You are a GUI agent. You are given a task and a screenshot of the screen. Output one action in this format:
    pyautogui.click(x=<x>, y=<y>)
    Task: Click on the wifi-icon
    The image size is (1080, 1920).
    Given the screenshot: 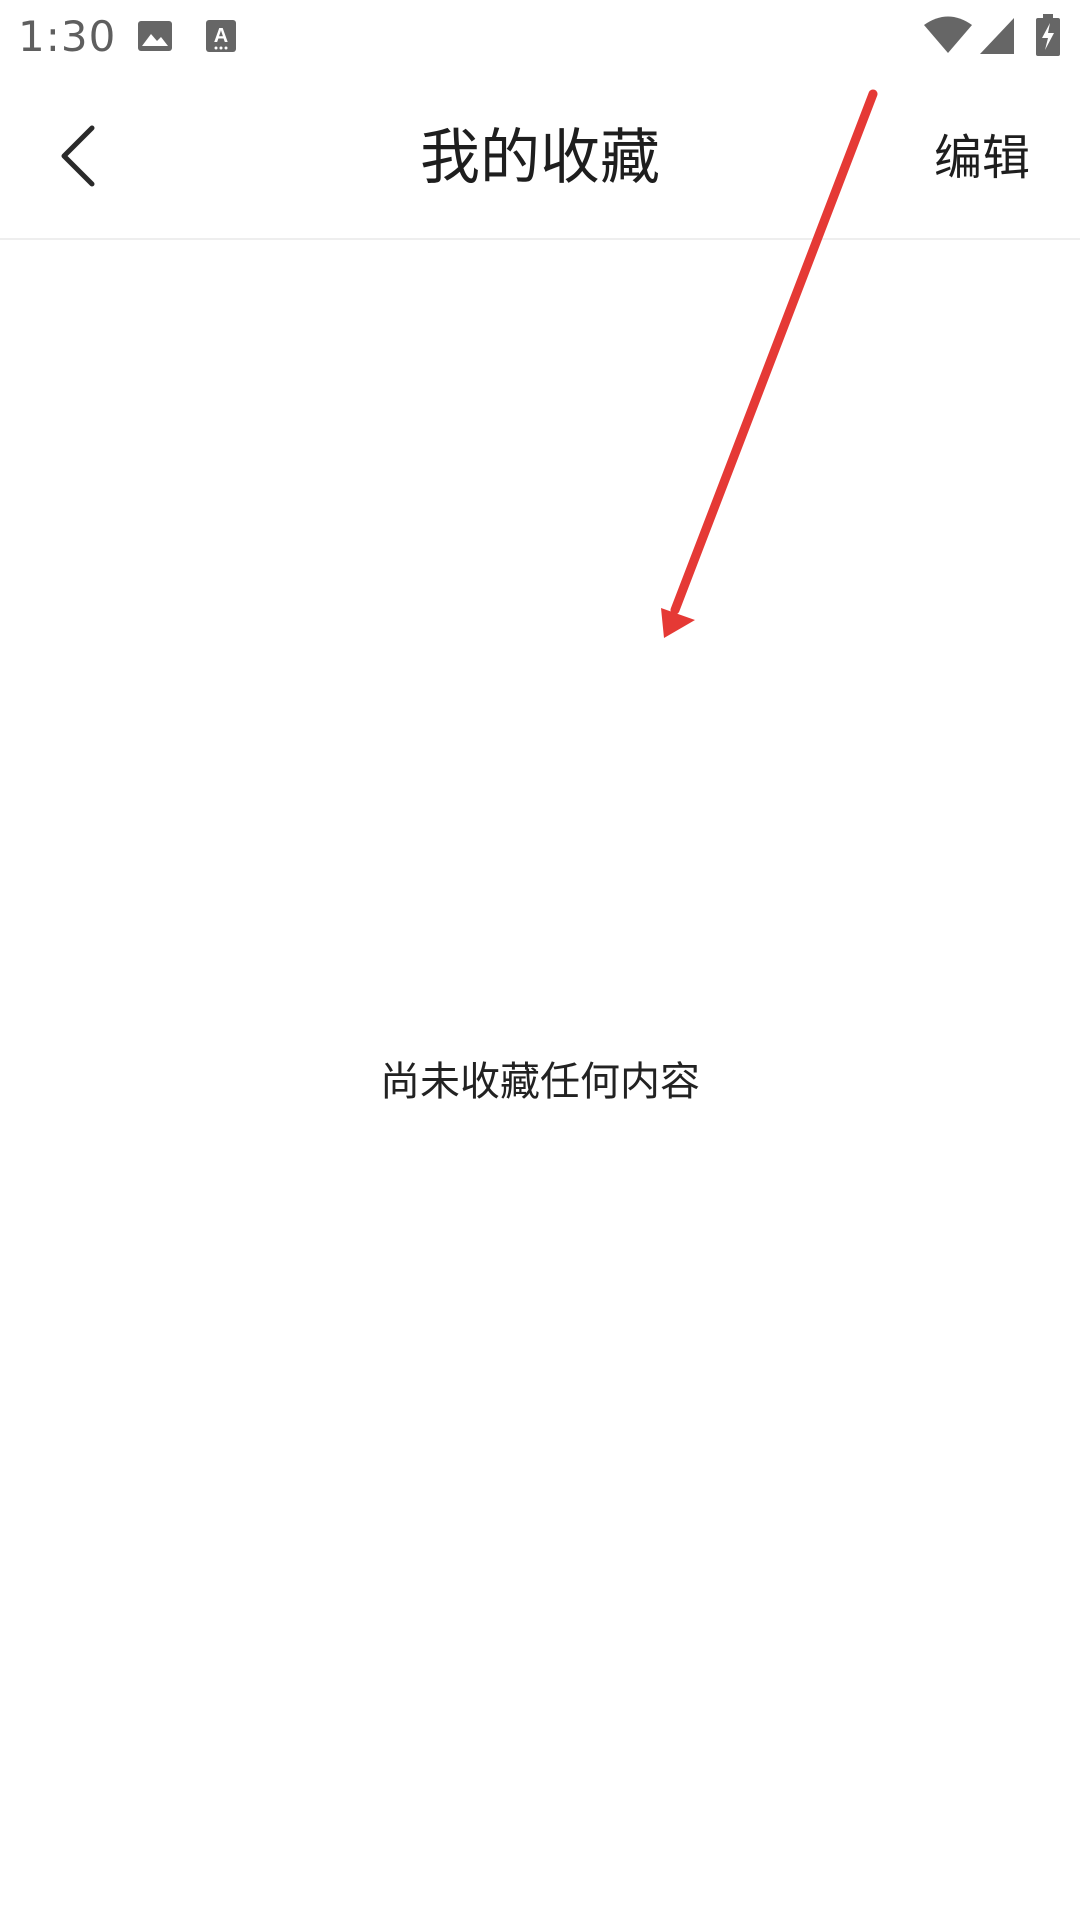 What is the action you would take?
    pyautogui.click(x=948, y=37)
    